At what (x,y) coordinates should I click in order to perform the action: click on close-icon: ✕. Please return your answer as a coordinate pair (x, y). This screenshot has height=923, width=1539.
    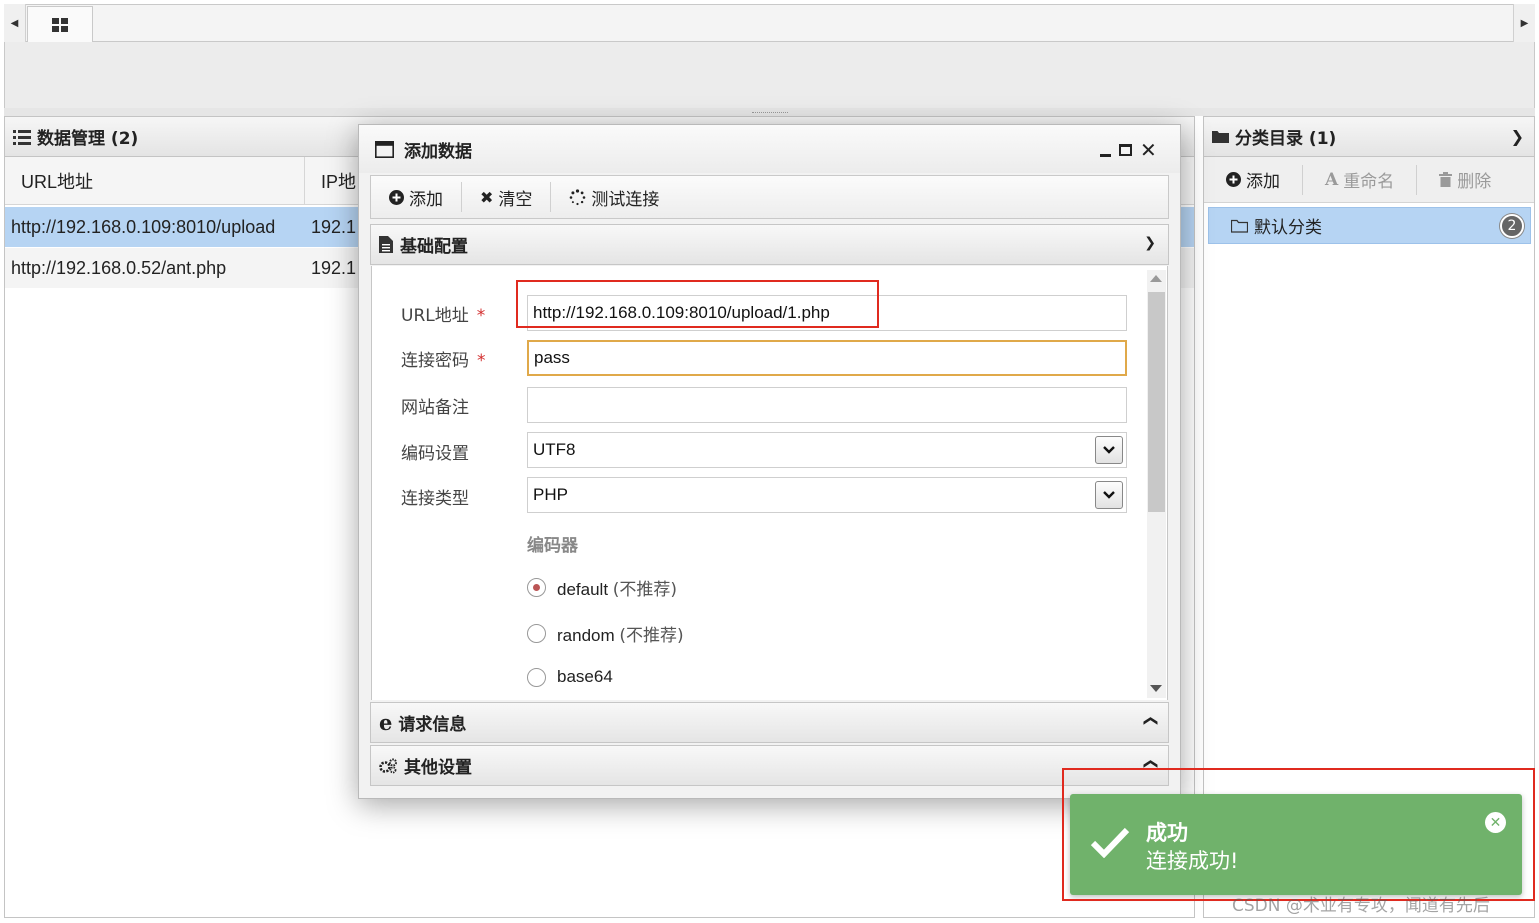
    Looking at the image, I should click on (1148, 150).